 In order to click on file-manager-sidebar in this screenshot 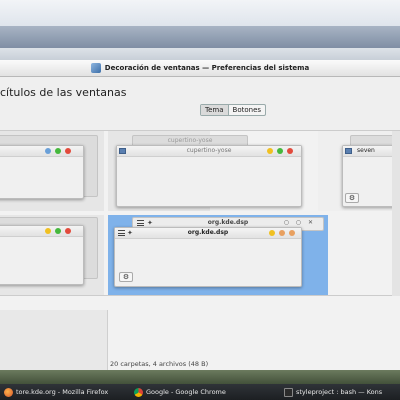, I will do `click(54, 340)`.